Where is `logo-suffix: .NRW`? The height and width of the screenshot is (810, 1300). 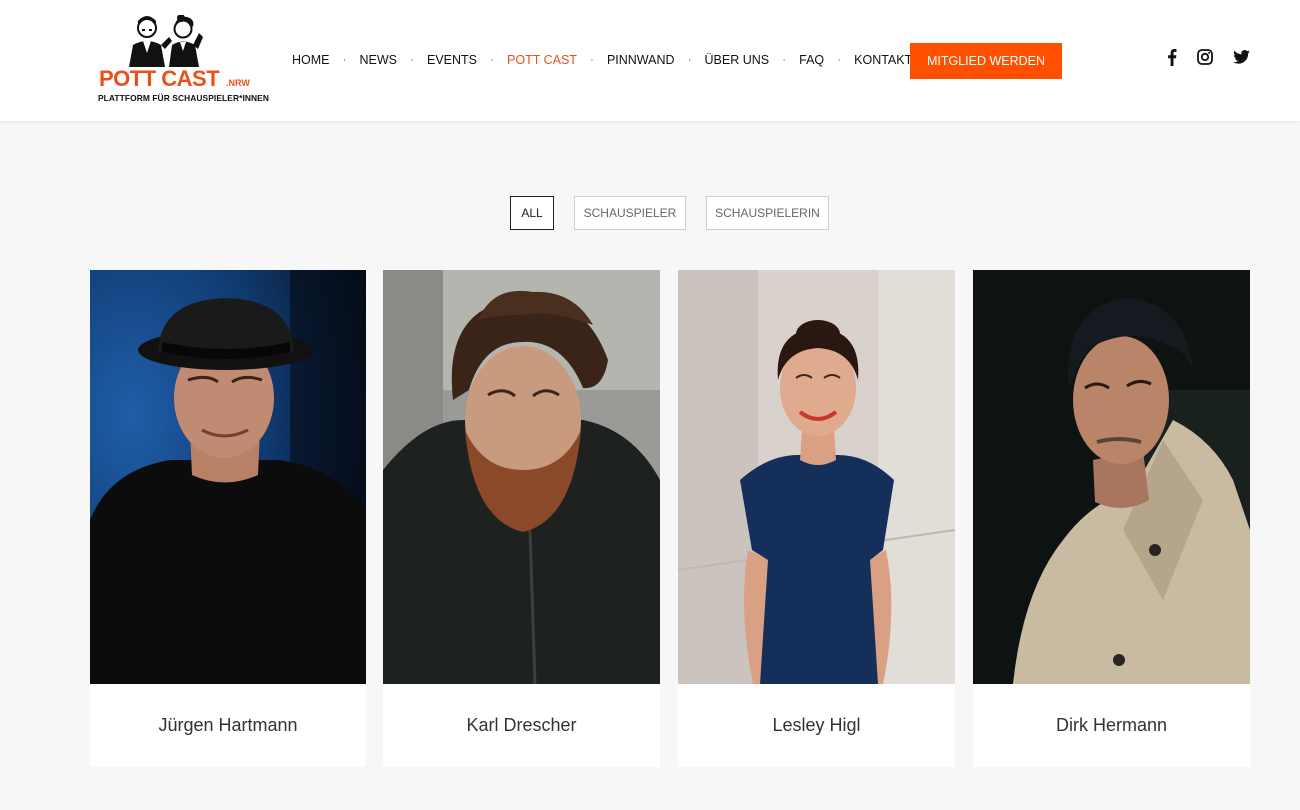
logo-suffix: .NRW is located at coordinates (238, 83).